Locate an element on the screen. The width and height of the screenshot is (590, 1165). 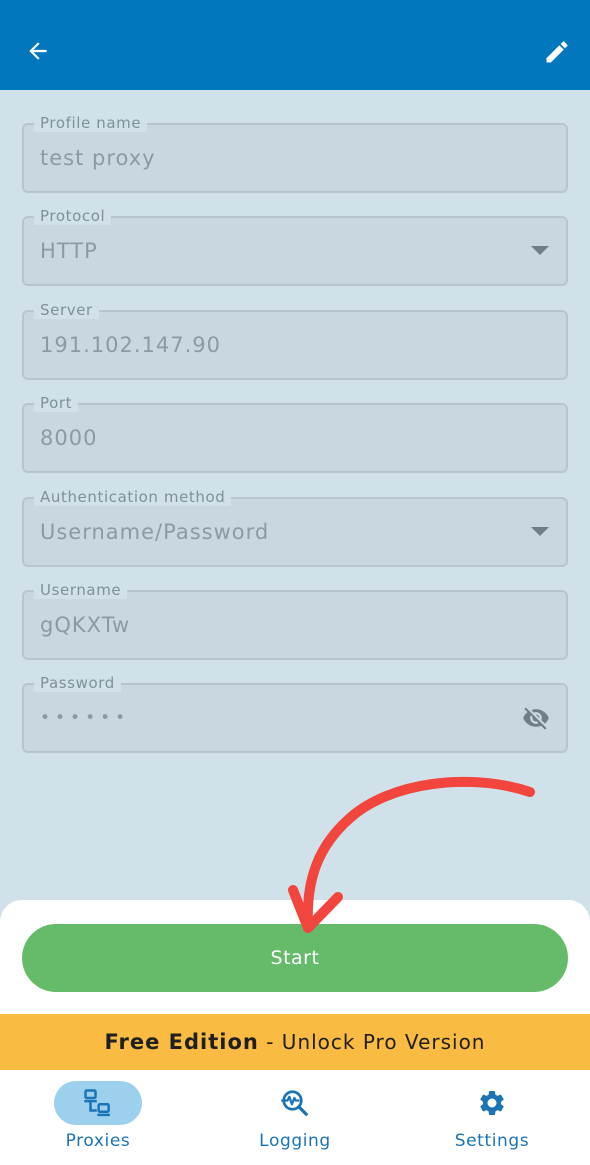
nav-item-settings: Settings is located at coordinates (492, 1117).